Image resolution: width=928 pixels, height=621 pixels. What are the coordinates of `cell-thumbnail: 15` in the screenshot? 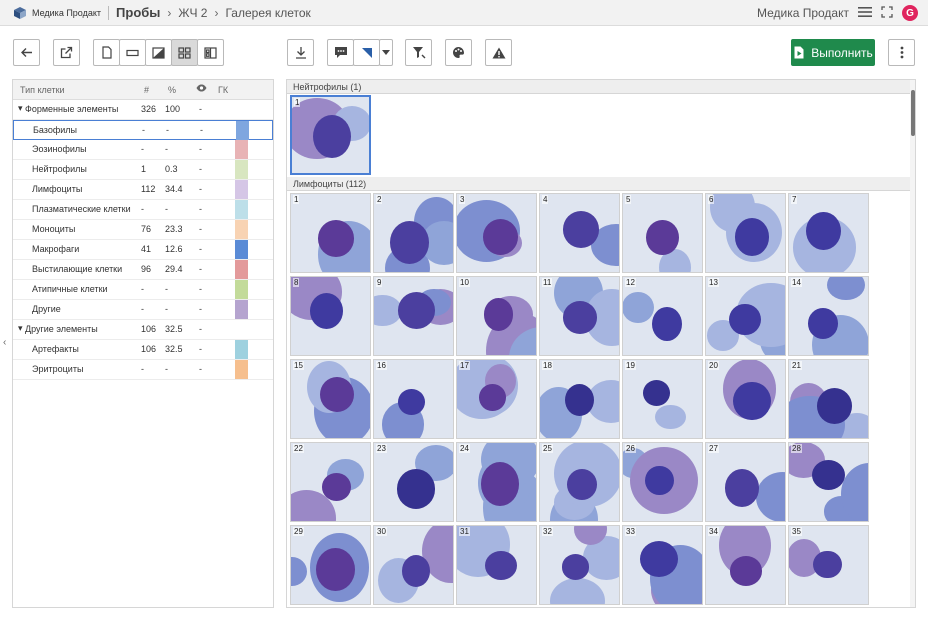 It's located at (330, 399).